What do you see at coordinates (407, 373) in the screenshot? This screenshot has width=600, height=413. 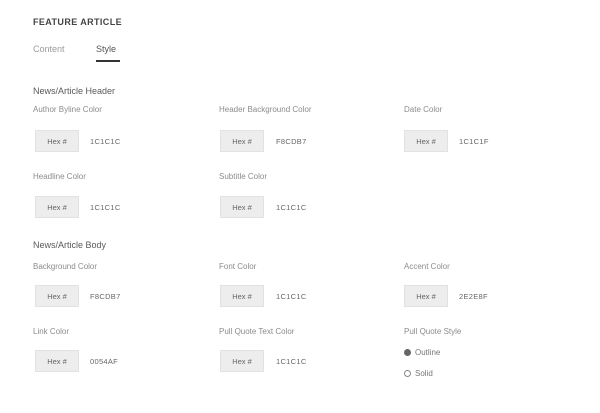 I see `radio-unchecked-icon` at bounding box center [407, 373].